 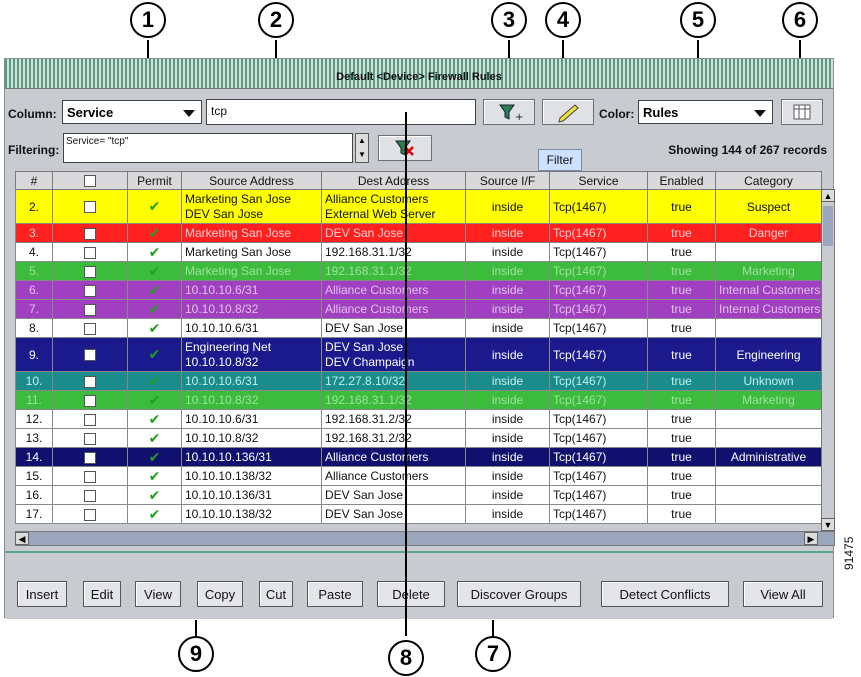 What do you see at coordinates (22, 538) in the screenshot?
I see `scroll-left-icon: ◀` at bounding box center [22, 538].